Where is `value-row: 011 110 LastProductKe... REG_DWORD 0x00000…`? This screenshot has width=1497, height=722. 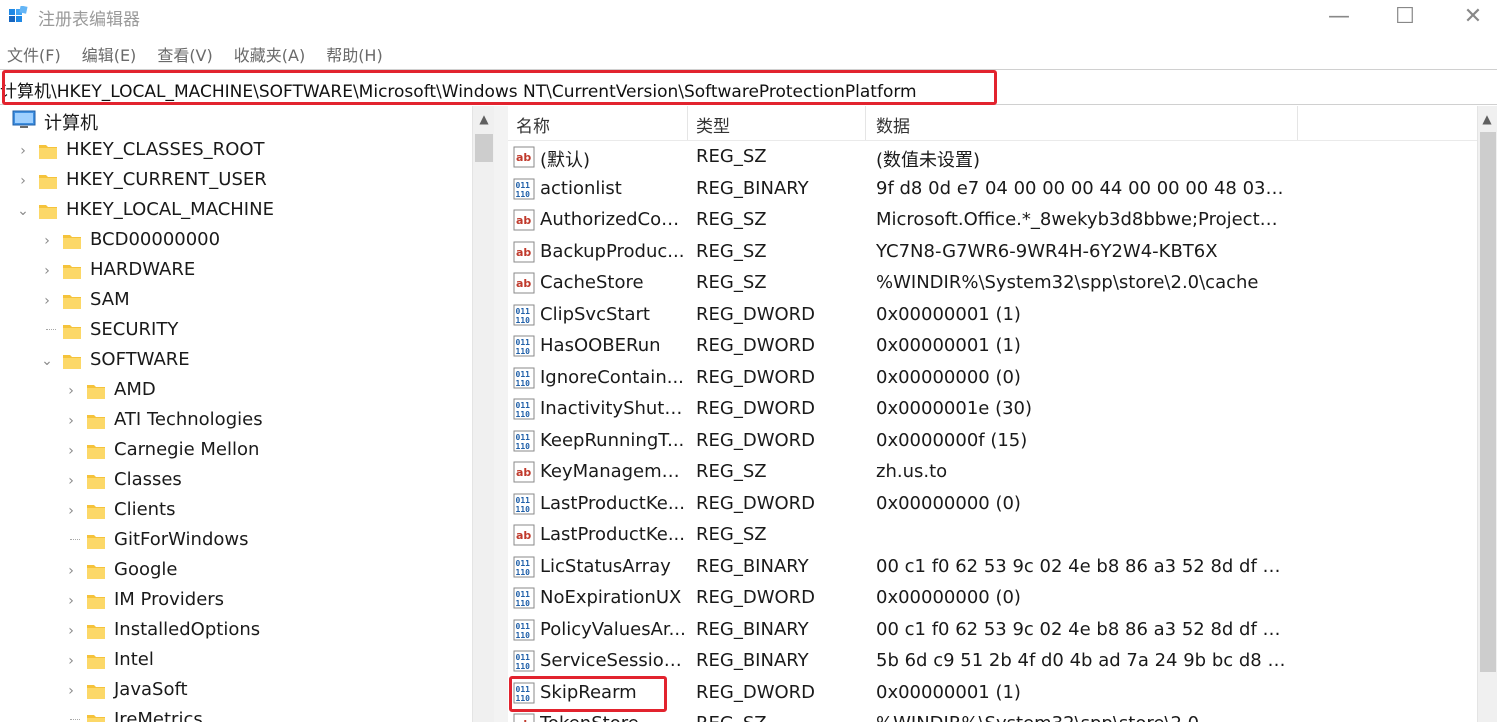
value-row: 011 110 LastProductKe... REG_DWORD 0x00000… is located at coordinates (992, 504).